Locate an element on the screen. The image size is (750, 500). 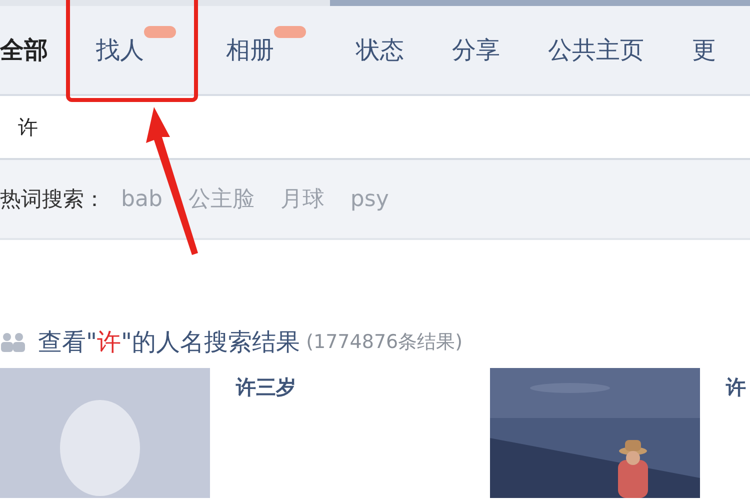
person-name: 许三岁 is located at coordinates (266, 387).